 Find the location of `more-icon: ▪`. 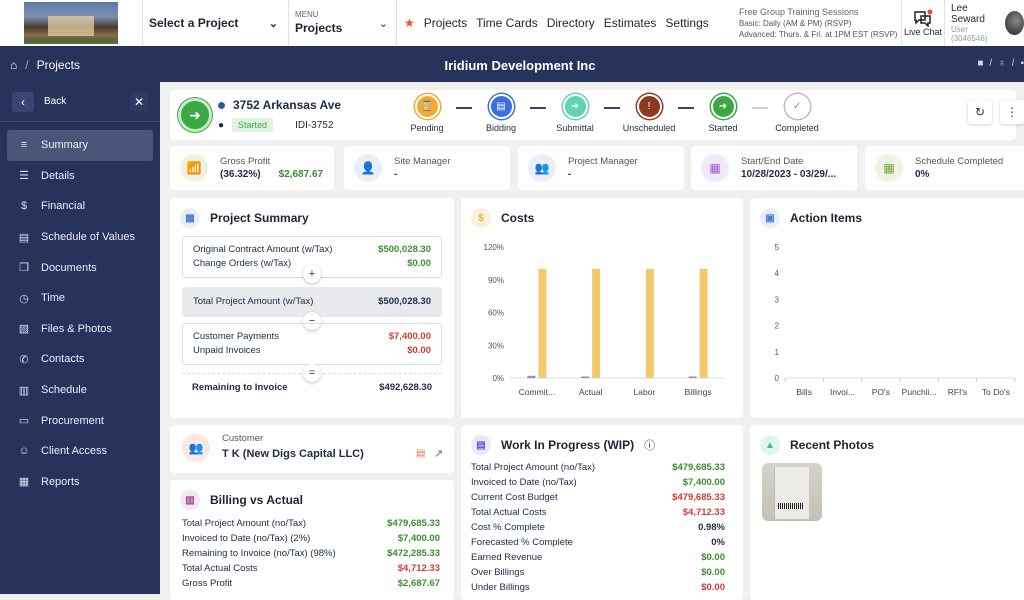

more-icon: ▪ is located at coordinates (1022, 63).